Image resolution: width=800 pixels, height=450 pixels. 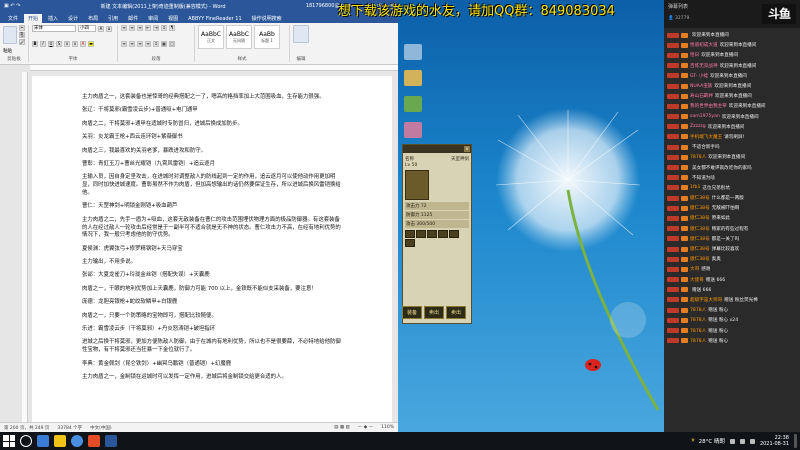 What do you see at coordinates (22, 35) in the screenshot?
I see `copy-icon: ⎘` at bounding box center [22, 35].